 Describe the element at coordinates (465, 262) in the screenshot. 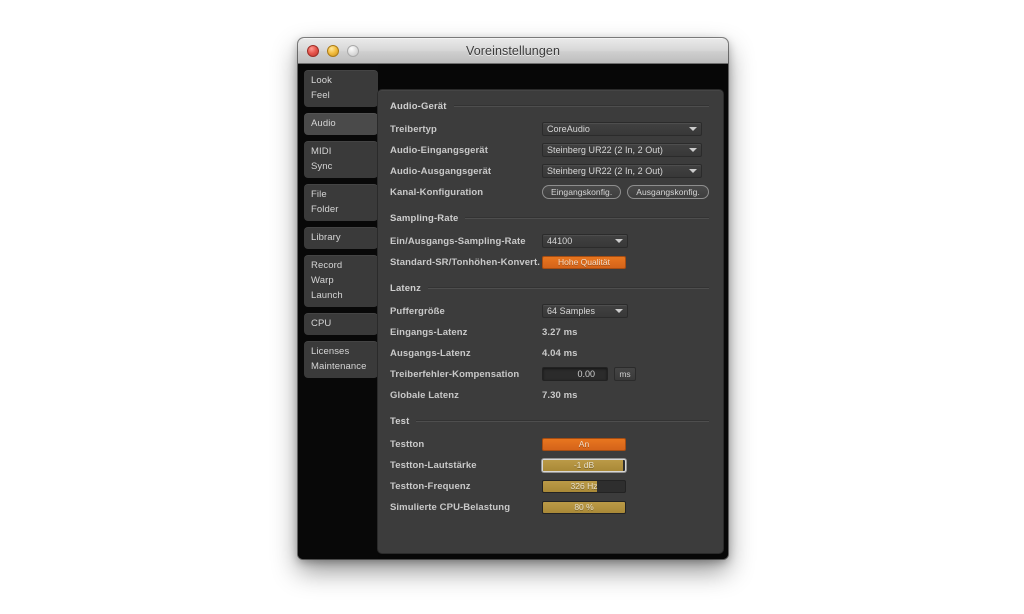

I see `label-sr-conversion: Standard-SR/Tonhöhen-Konvert.` at that location.